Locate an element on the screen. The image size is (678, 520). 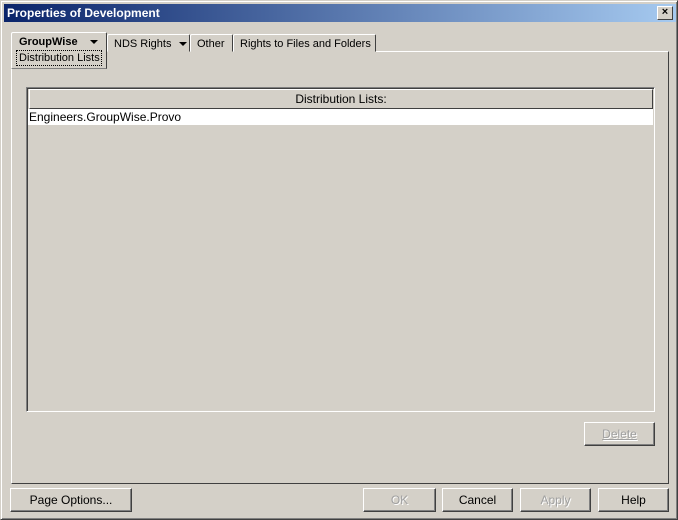
delete-label: Delete is located at coordinates (619, 434).